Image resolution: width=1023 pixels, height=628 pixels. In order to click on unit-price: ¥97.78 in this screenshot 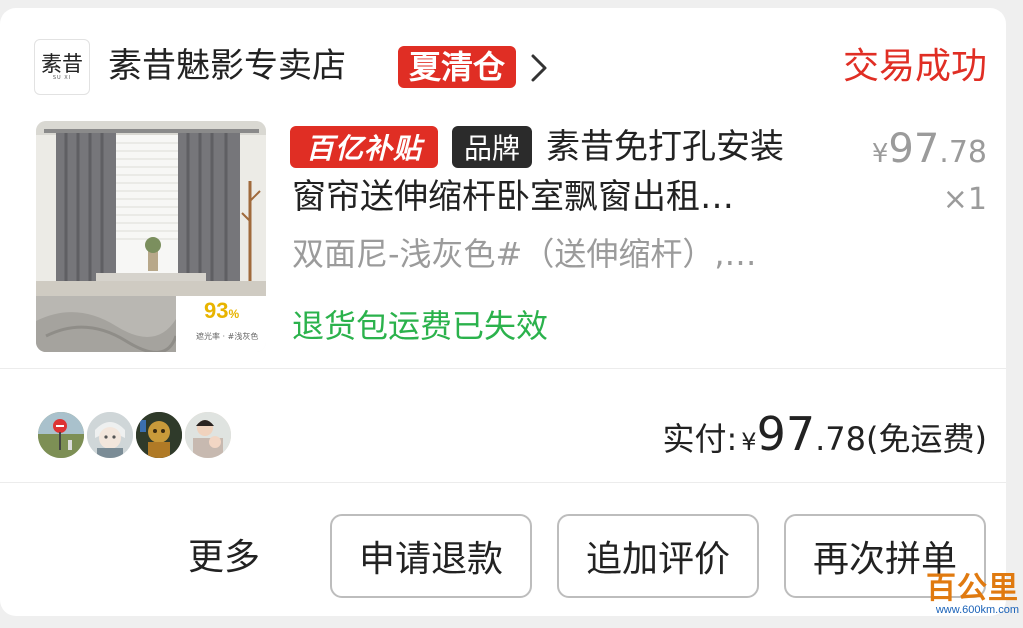, I will do `click(929, 153)`.